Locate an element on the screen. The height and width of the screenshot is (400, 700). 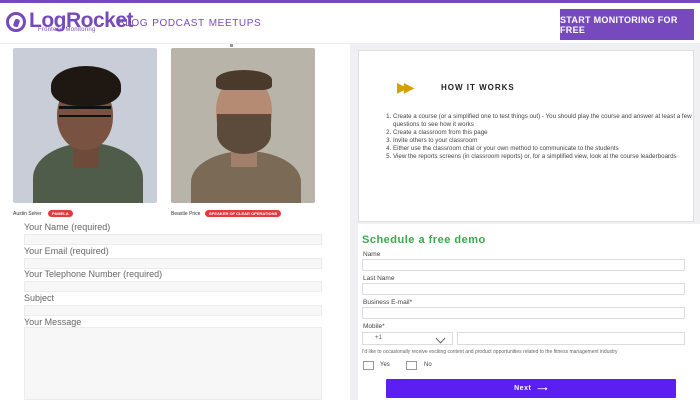
subject-field is located at coordinates (173, 310).